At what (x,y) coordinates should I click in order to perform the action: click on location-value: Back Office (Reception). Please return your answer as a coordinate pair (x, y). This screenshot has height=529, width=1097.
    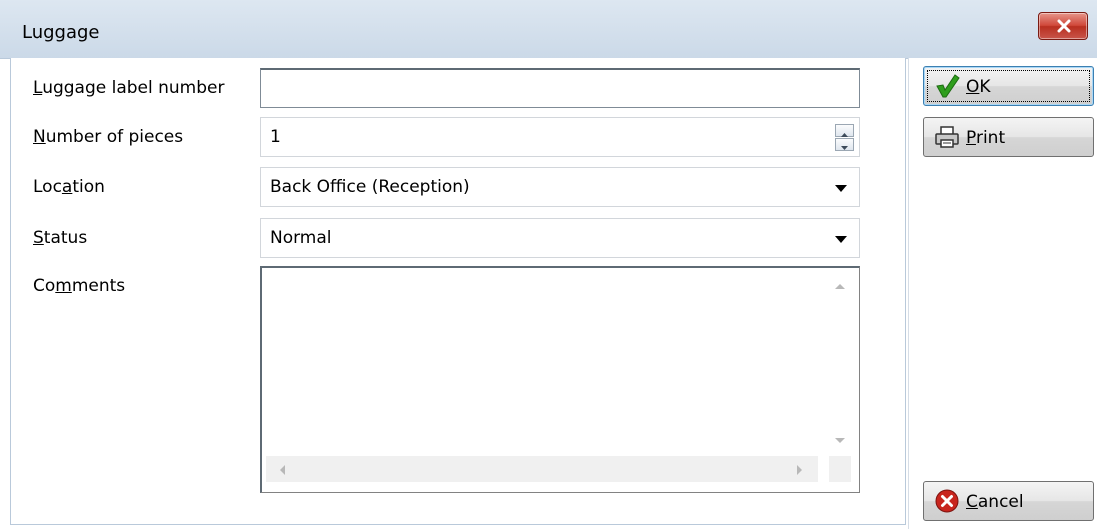
    Looking at the image, I should click on (370, 187).